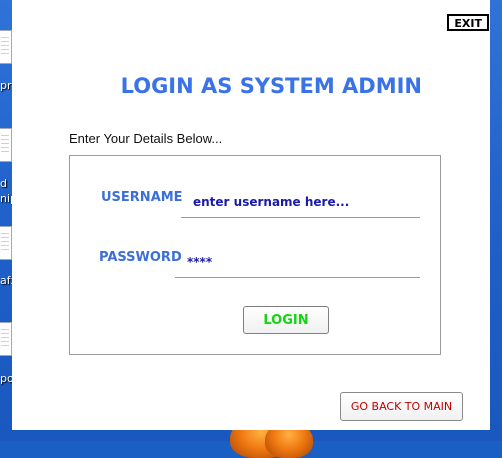 Image resolution: width=502 pixels, height=458 pixels. Describe the element at coordinates (142, 197) in the screenshot. I see `username-label: USERNAME` at that location.